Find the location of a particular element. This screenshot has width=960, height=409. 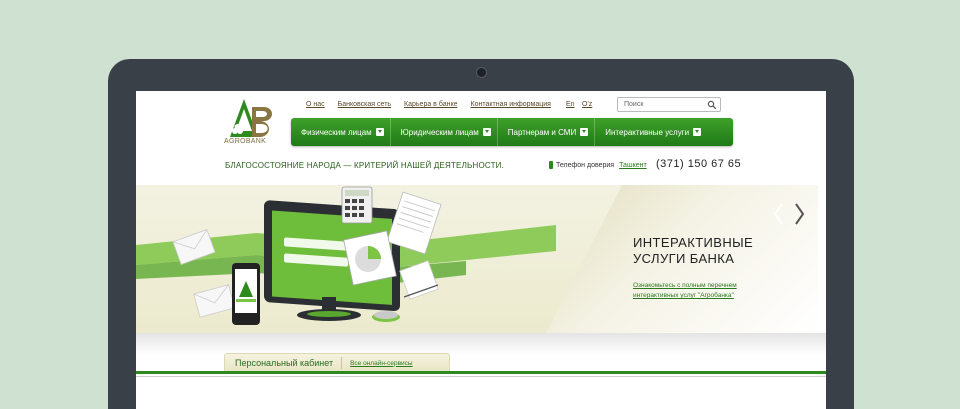

nav-legal-entities: Юридическим лицам is located at coordinates (444, 132).